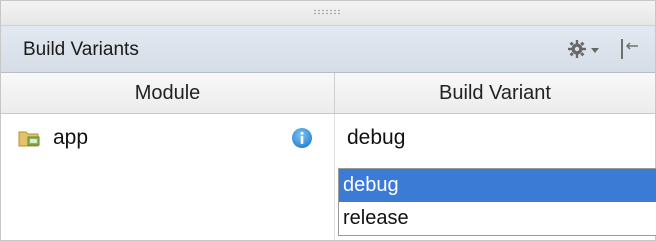 Image resolution: width=656 pixels, height=241 pixels. Describe the element at coordinates (168, 93) in the screenshot. I see `column-header-module: Module` at that location.